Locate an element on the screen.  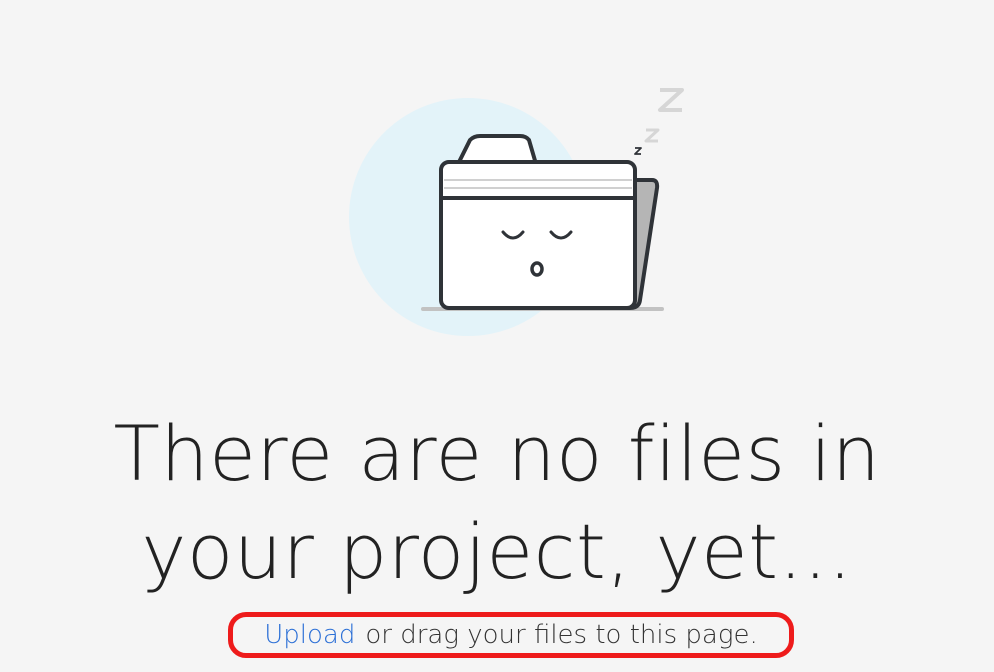
upload-instructions: Upload or drag your files to this page. is located at coordinates (511, 635).